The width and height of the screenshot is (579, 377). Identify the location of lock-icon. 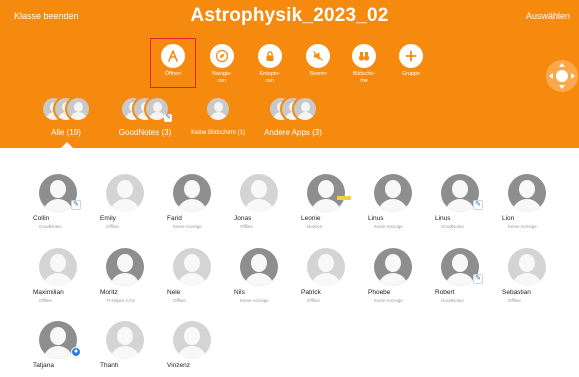
(270, 56).